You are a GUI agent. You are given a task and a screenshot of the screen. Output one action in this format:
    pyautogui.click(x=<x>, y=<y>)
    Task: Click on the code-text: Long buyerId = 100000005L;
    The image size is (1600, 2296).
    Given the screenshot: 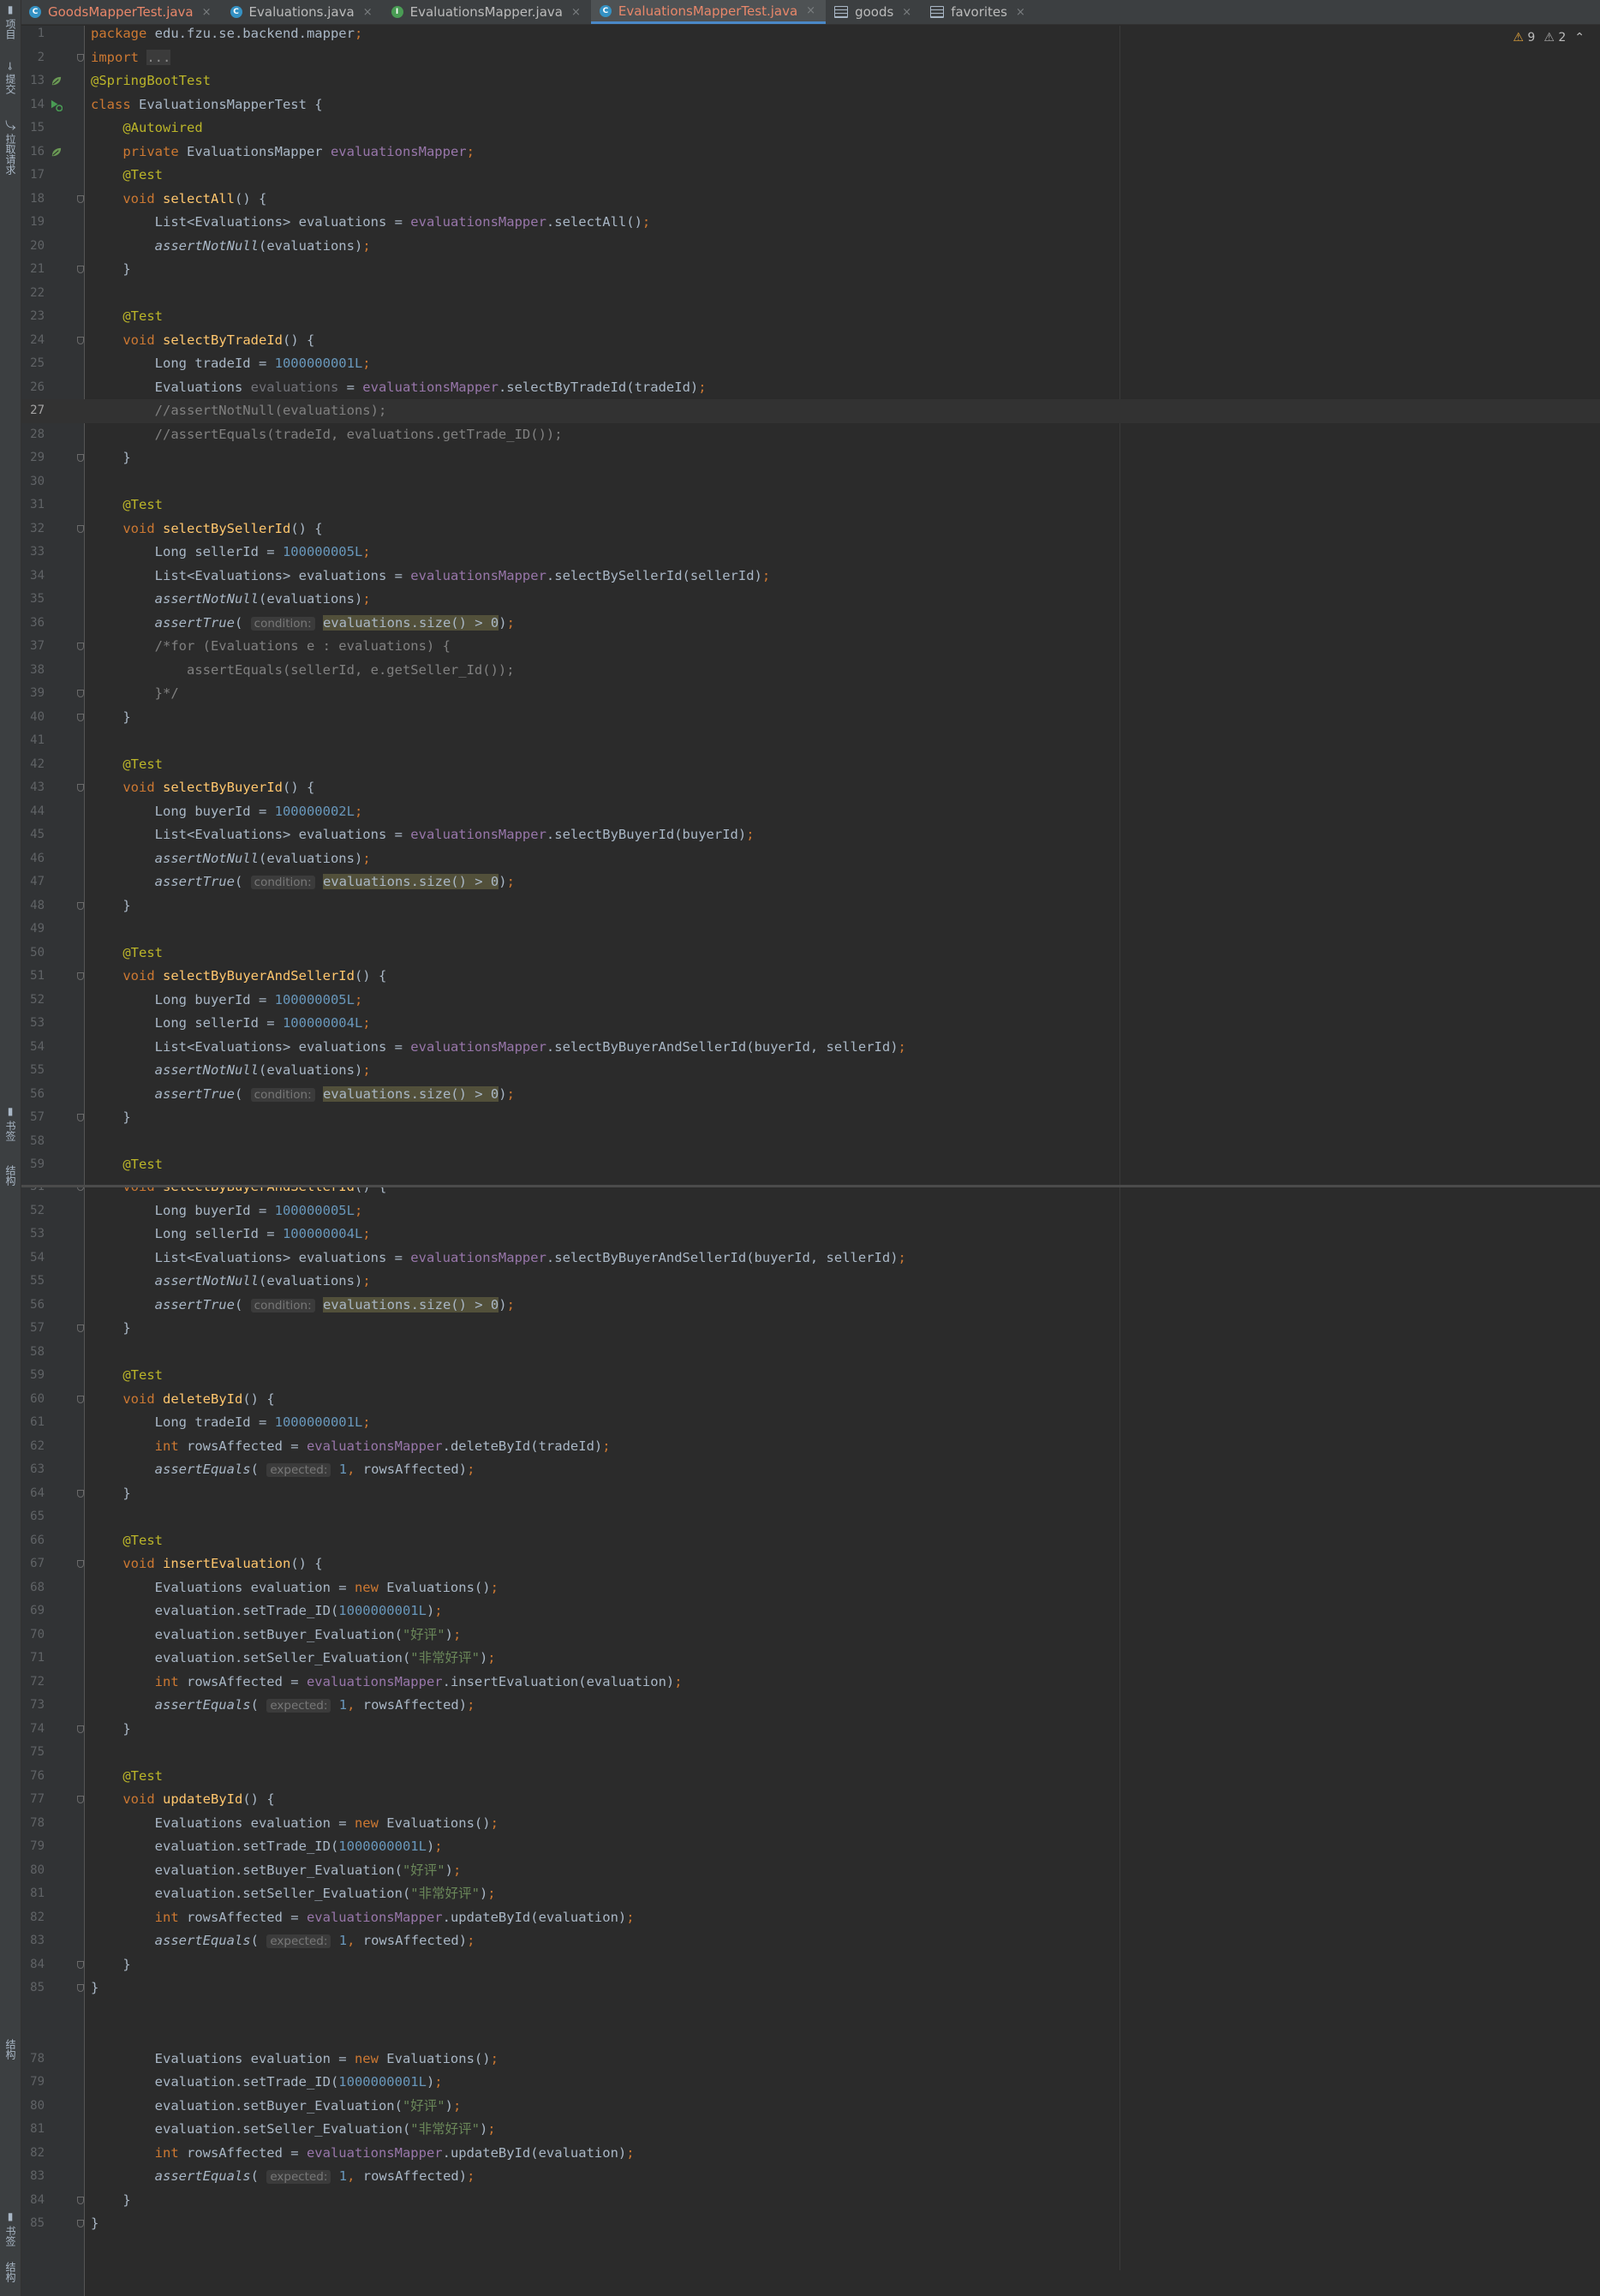 What is the action you would take?
    pyautogui.click(x=227, y=1001)
    